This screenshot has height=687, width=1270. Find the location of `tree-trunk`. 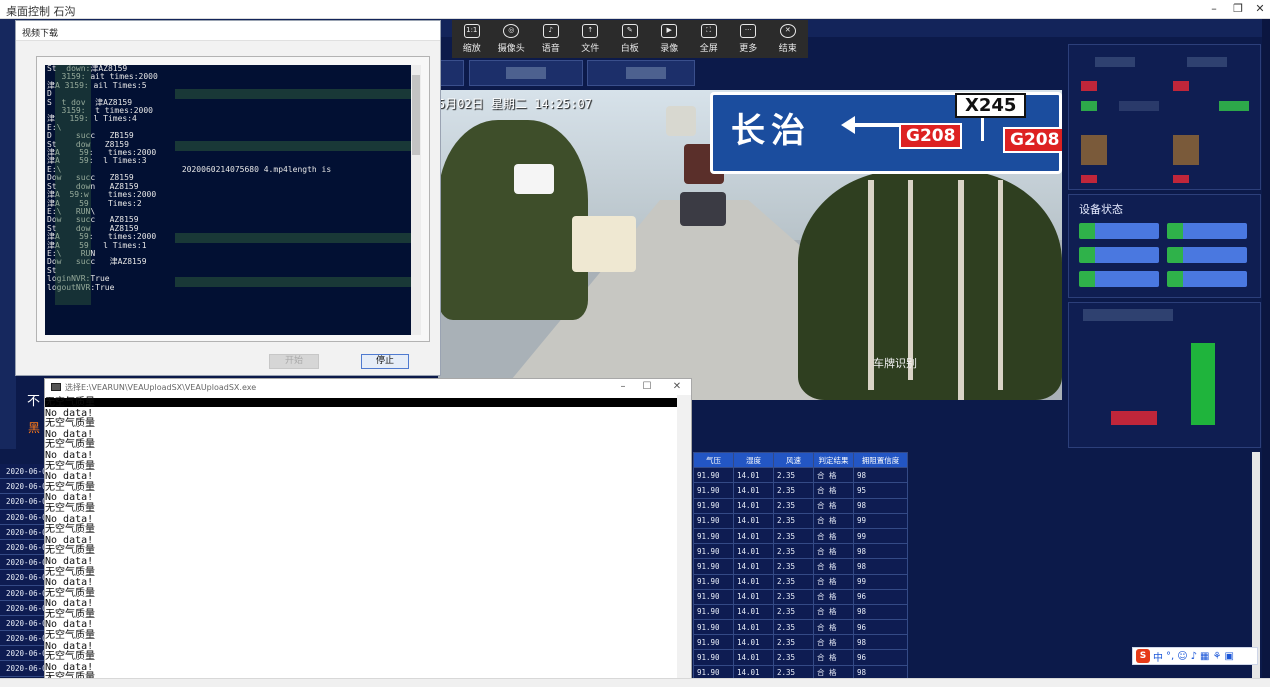

tree-trunk is located at coordinates (1000, 285).